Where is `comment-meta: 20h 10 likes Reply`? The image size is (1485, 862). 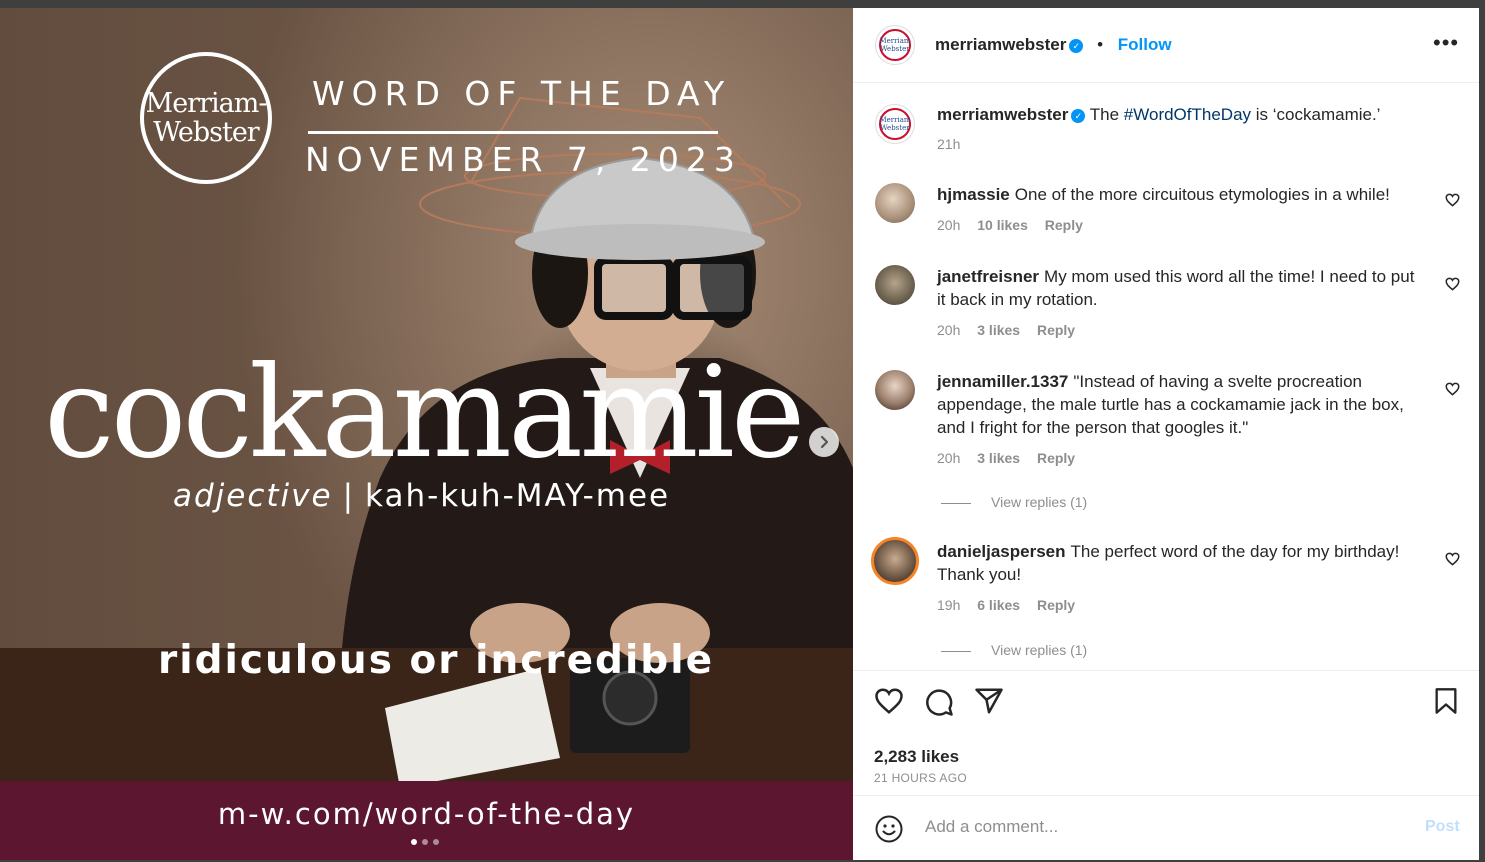
comment-meta: 20h 10 likes Reply is located at coordinates (1016, 225).